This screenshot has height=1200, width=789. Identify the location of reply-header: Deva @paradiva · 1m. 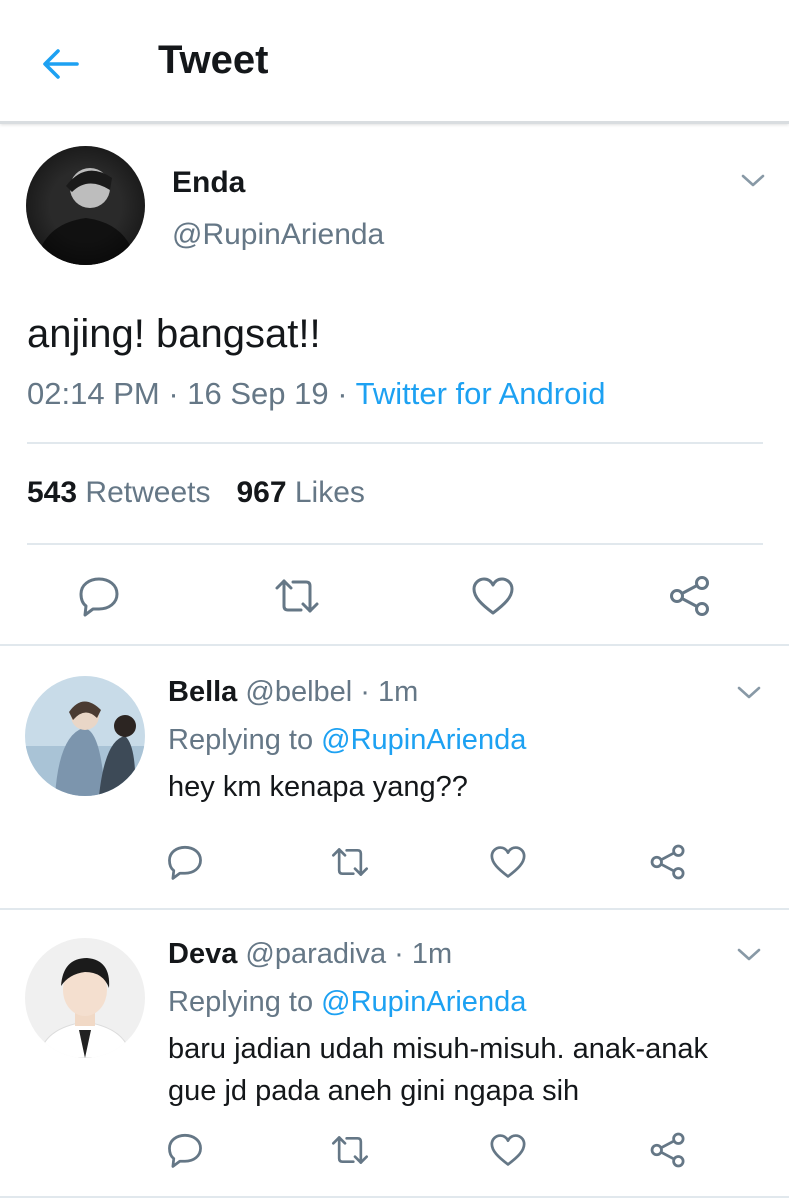
(310, 954).